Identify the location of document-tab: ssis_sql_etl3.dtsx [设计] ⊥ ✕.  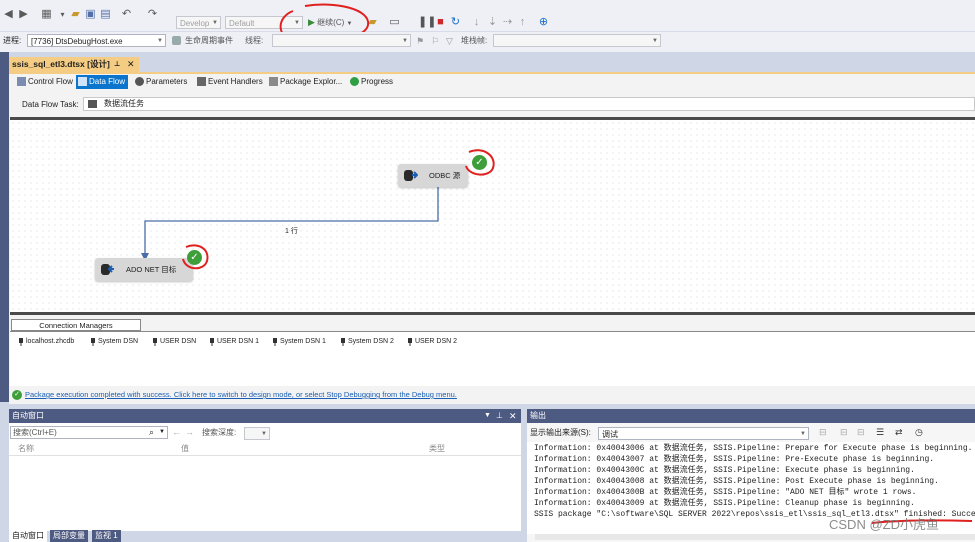
(74, 64).